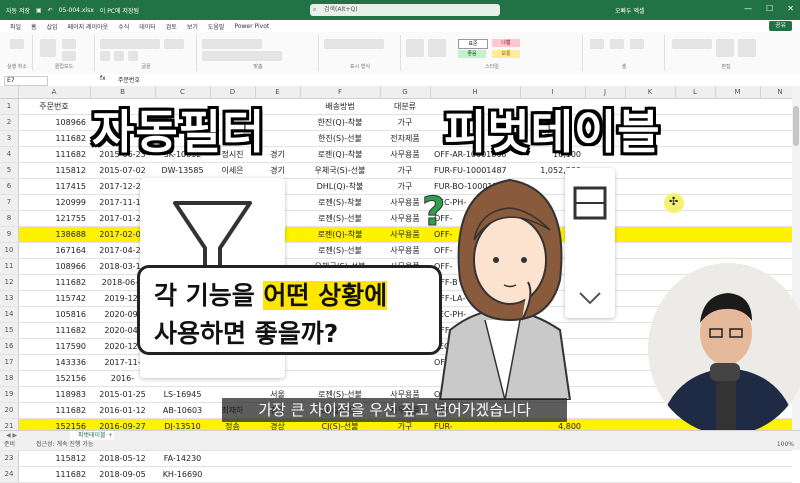 The height and width of the screenshot is (483, 800). I want to click on table-cell: FA-14230, so click(182, 458).